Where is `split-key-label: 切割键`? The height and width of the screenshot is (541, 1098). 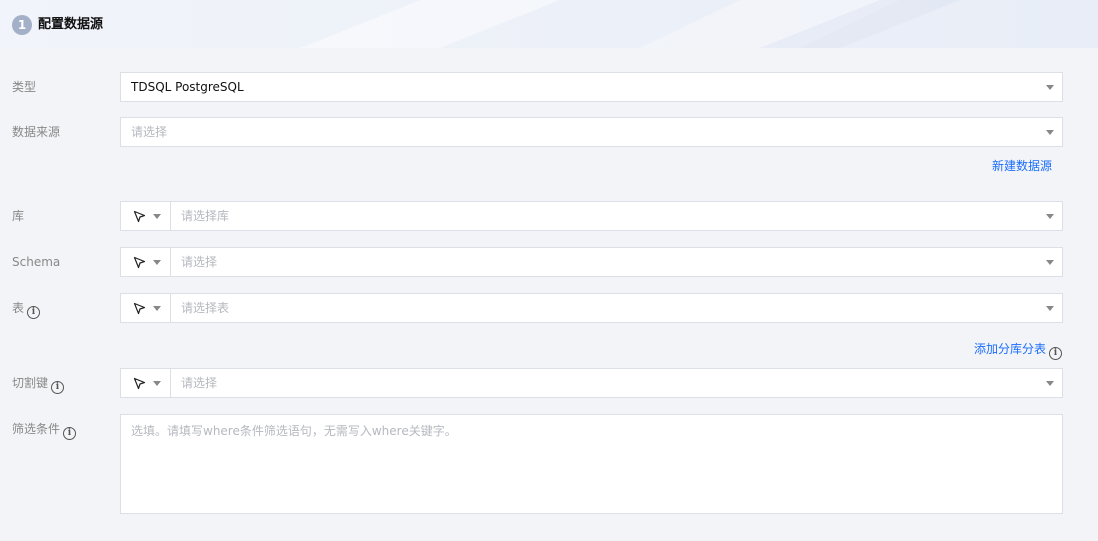 split-key-label: 切割键 is located at coordinates (30, 383).